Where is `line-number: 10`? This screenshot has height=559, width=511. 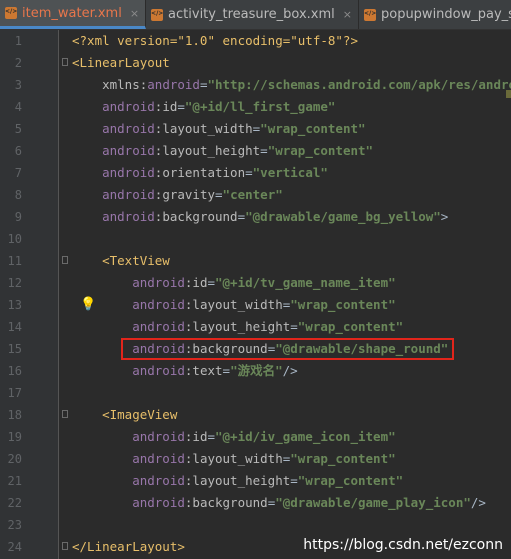
line-number: 10 is located at coordinates (14, 239).